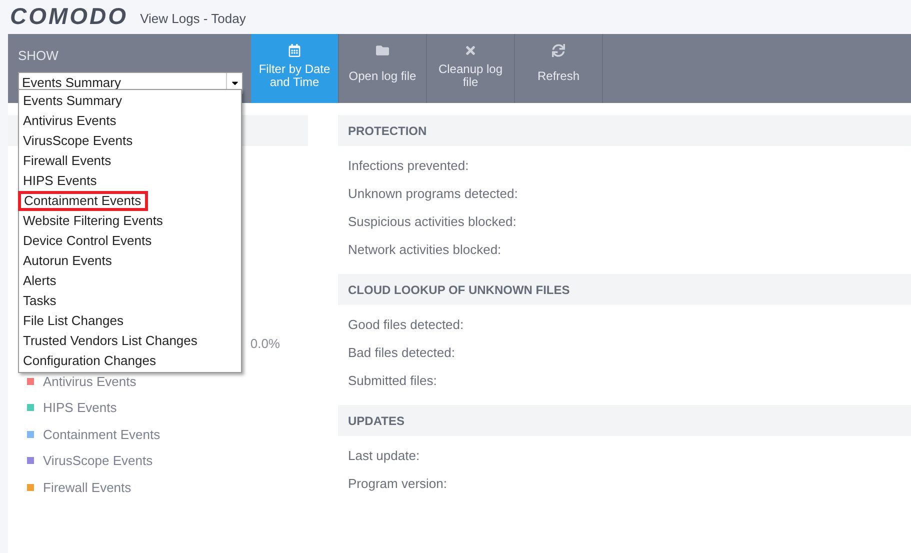  What do you see at coordinates (80, 408) in the screenshot?
I see `legend-label: HIPS Events` at bounding box center [80, 408].